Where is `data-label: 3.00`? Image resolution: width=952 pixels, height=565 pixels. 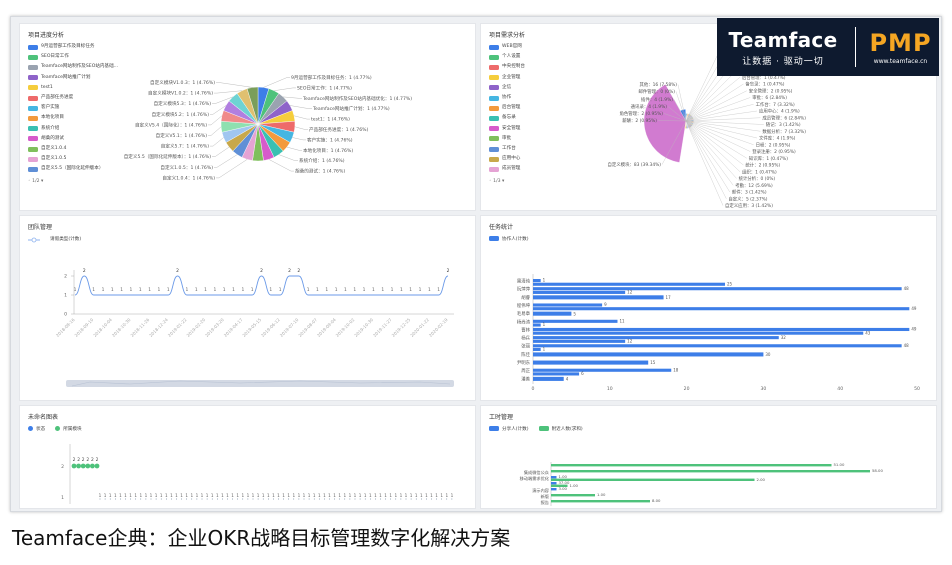 data-label: 3.00 is located at coordinates (563, 488).